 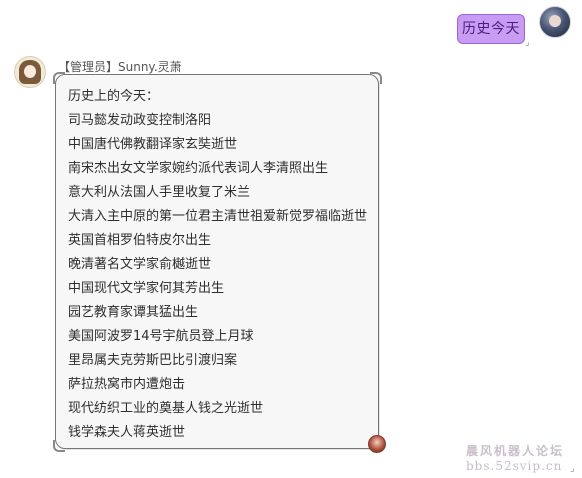 I want to click on message-line: 意大利从法国人手里收复了米兰, so click(x=159, y=192).